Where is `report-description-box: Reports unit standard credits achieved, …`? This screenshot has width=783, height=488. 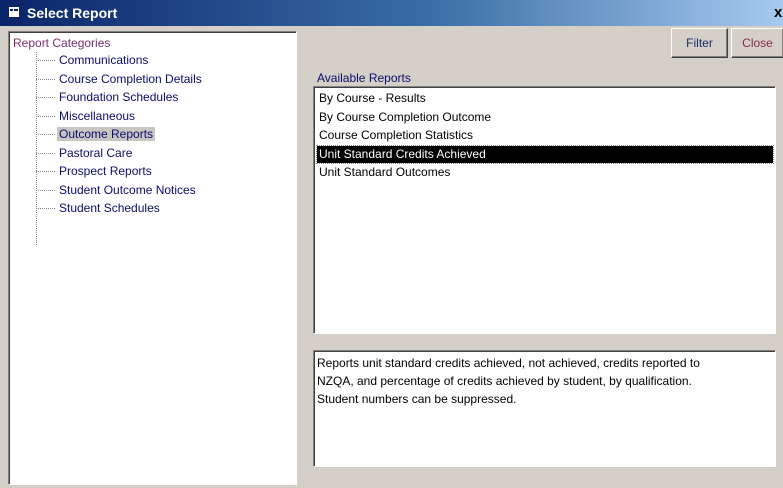
report-description-box: Reports unit standard credits achieved, … is located at coordinates (544, 408).